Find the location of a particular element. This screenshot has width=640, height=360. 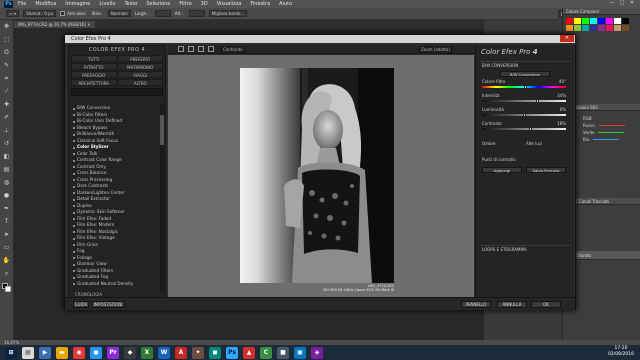

control-points-label: Punti di controllo is located at coordinates (499, 159).